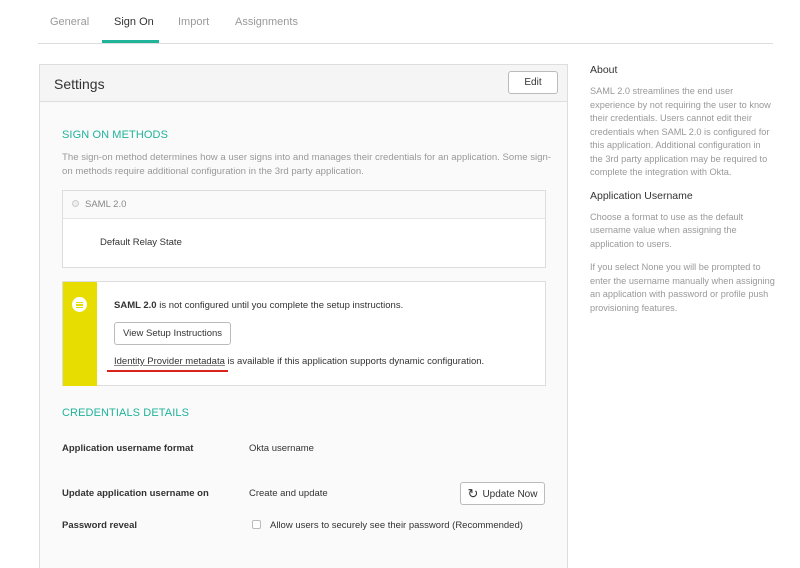 The height and width of the screenshot is (568, 800). Describe the element at coordinates (141, 242) in the screenshot. I see `default-relay-state-label: Default Relay State` at that location.